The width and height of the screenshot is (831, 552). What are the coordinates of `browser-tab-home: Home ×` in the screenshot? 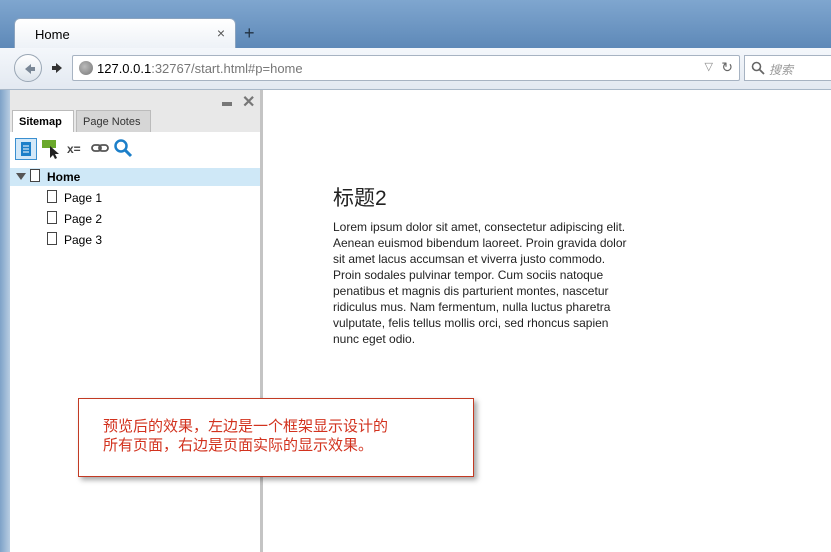 It's located at (125, 33).